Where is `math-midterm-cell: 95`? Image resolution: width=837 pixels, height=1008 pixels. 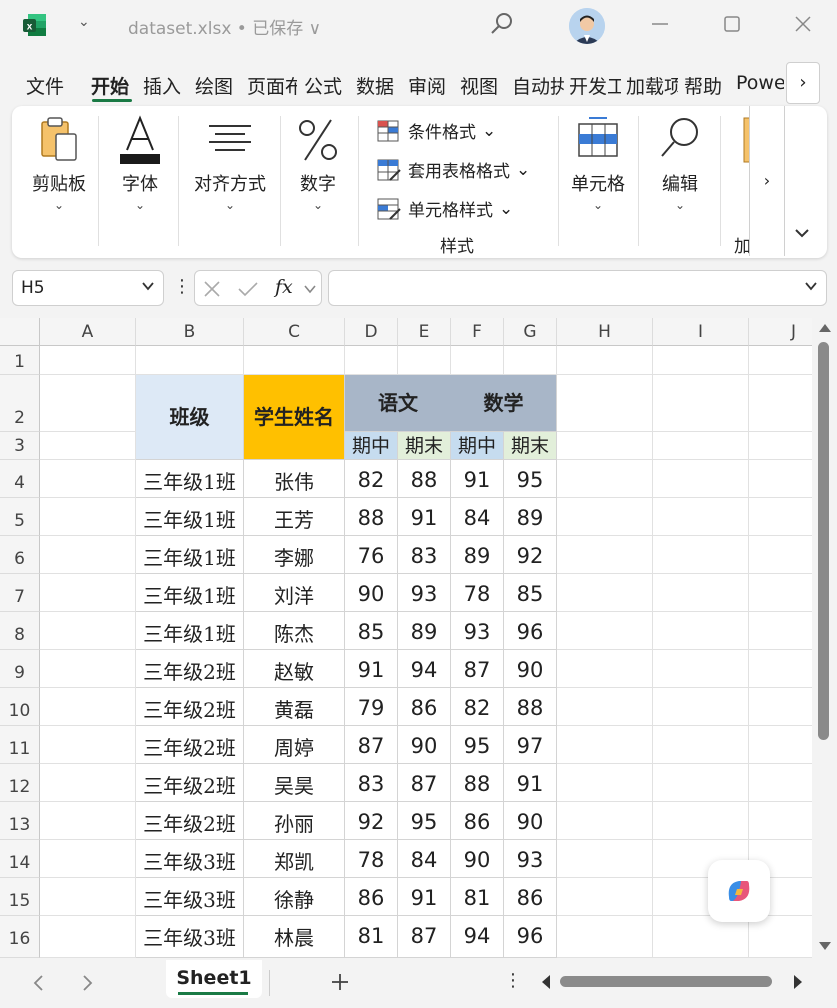
math-midterm-cell: 95 is located at coordinates (477, 745).